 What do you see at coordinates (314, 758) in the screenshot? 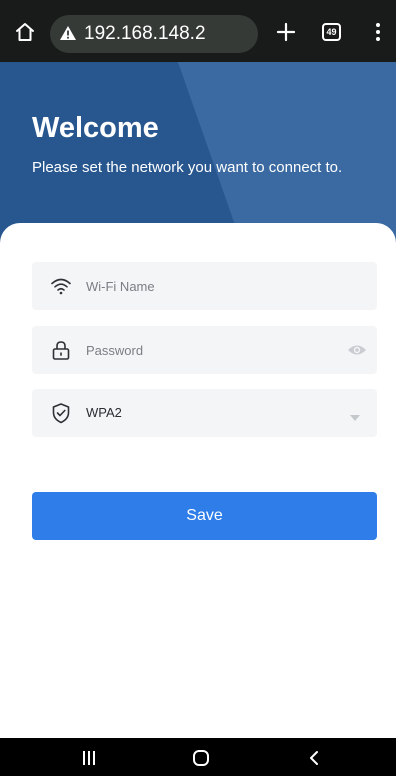
I see `back-chevron-icon` at bounding box center [314, 758].